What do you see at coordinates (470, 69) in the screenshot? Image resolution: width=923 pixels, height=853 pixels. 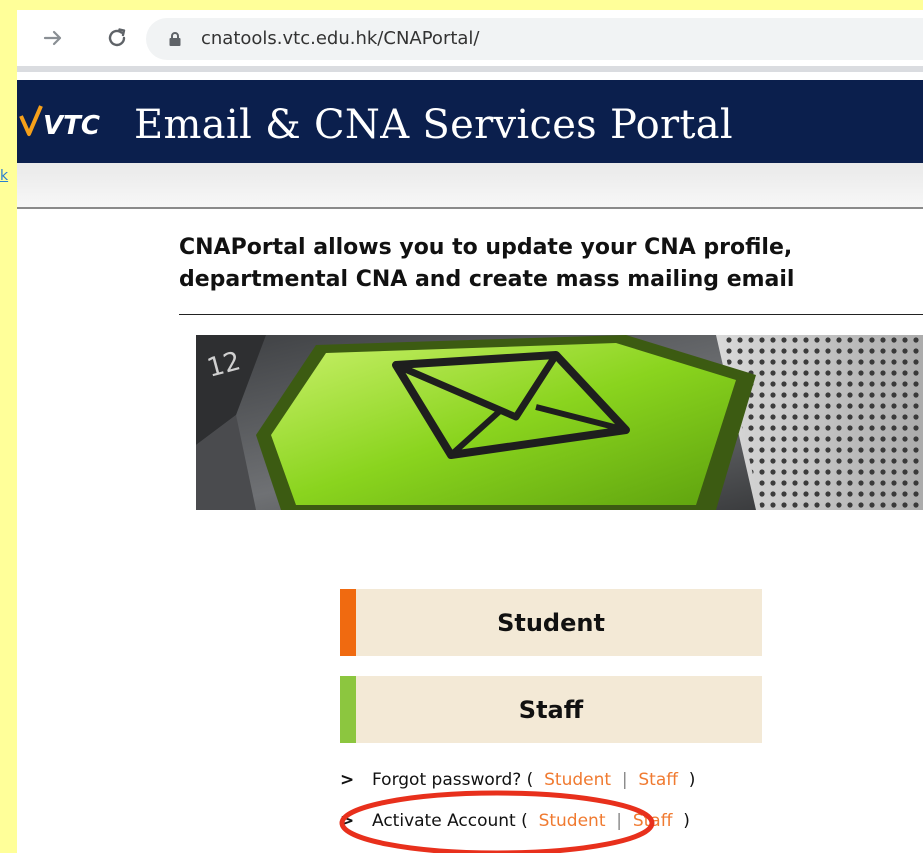 I see `toolbar-divider` at bounding box center [470, 69].